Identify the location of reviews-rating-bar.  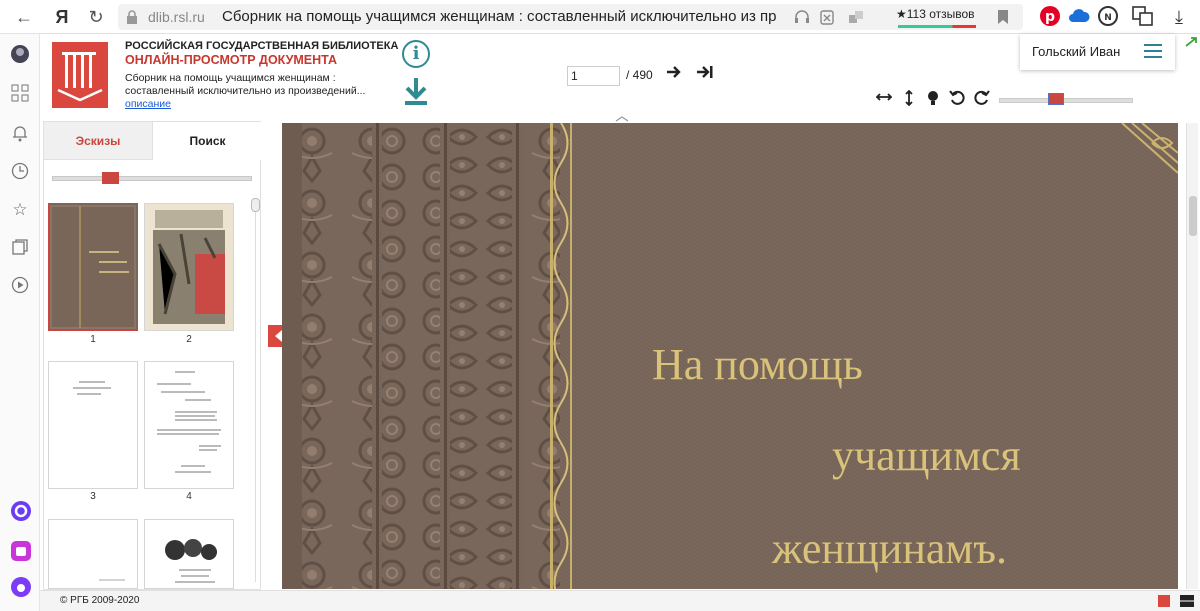
(937, 26).